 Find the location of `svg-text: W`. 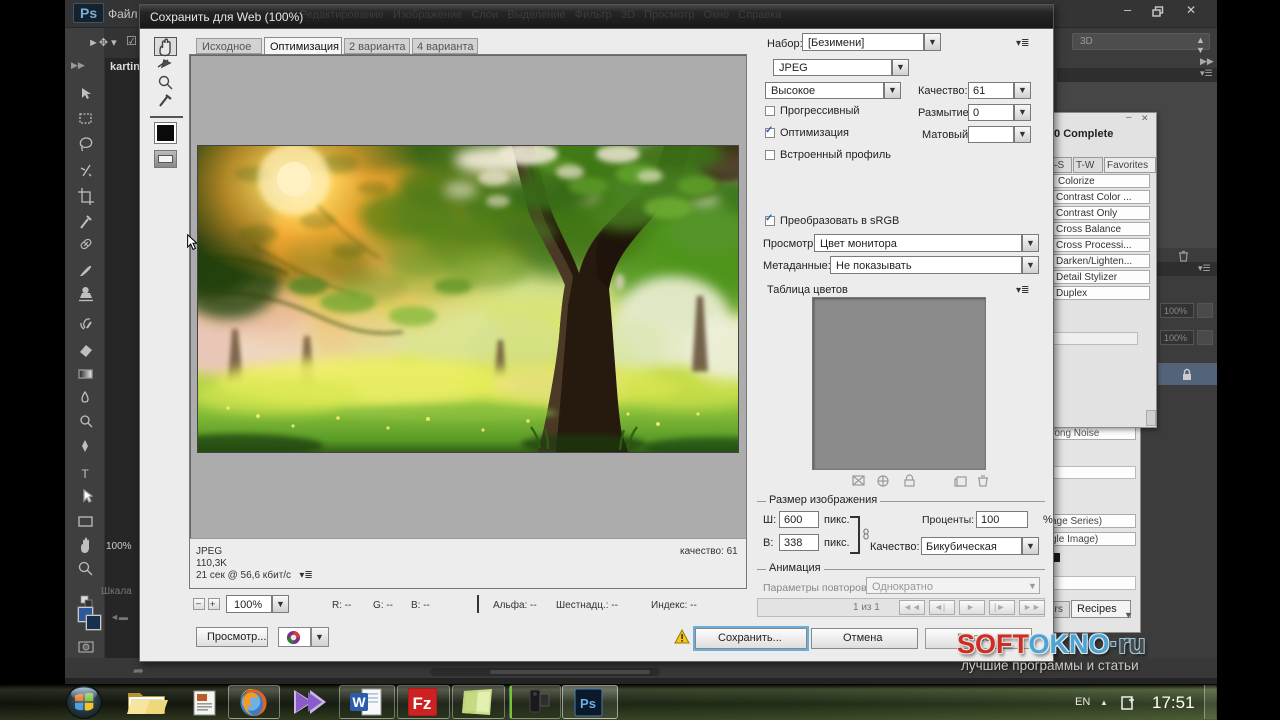

svg-text: W is located at coordinates (359, 702).